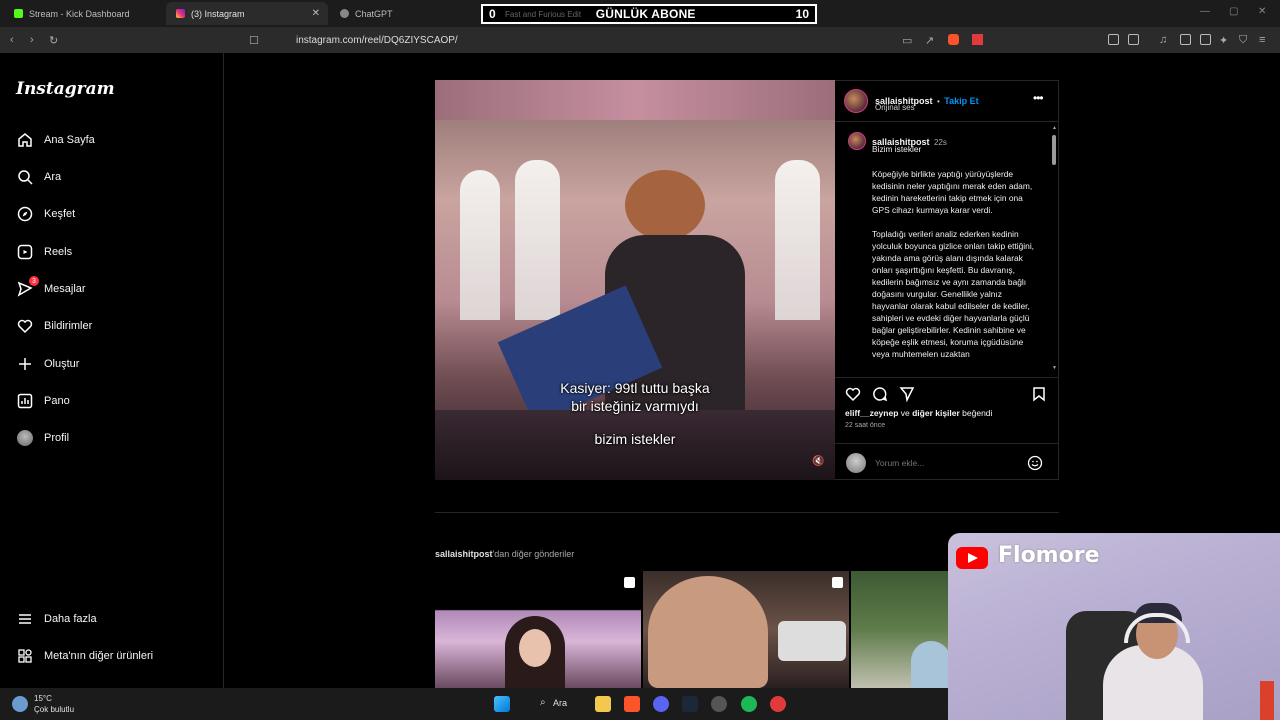 Image resolution: width=1280 pixels, height=720 pixels. I want to click on nav-more: Daha fazla, so click(56, 619).